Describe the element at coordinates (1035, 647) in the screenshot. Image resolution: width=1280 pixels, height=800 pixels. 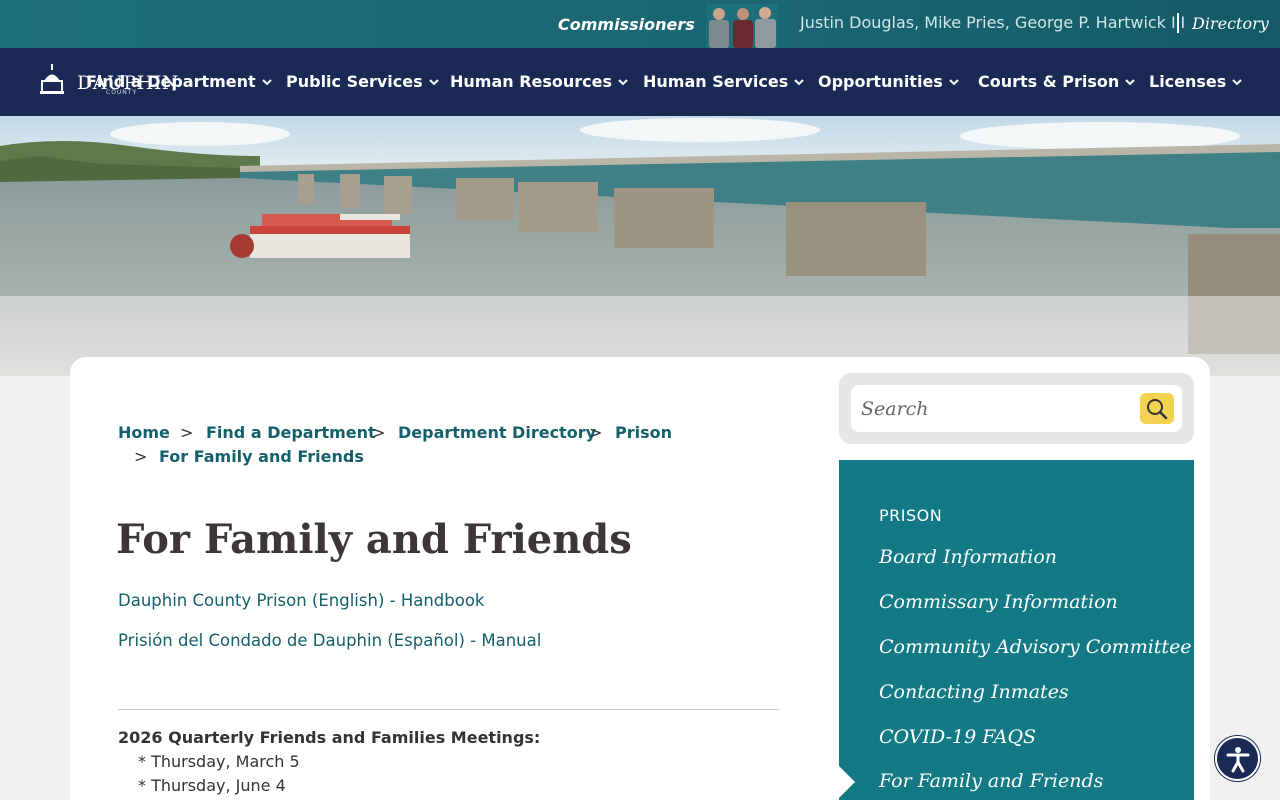
I see `side-nav-community-advisory-committee: Community Advisory Committee` at that location.